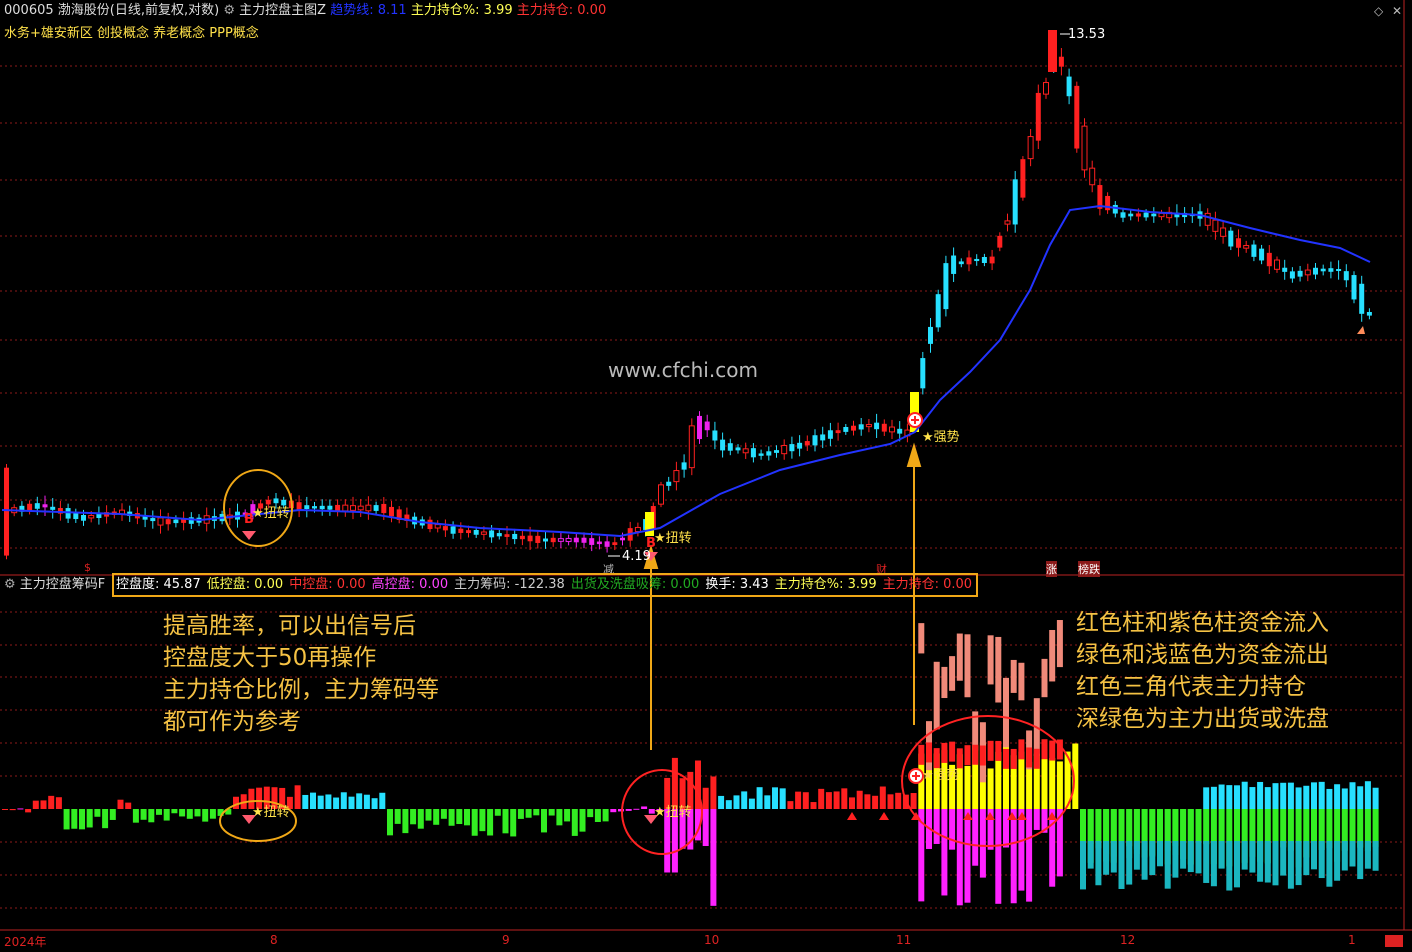 This screenshot has width=1412, height=952. What do you see at coordinates (87, 567) in the screenshot?
I see `event-mark: $` at bounding box center [87, 567].